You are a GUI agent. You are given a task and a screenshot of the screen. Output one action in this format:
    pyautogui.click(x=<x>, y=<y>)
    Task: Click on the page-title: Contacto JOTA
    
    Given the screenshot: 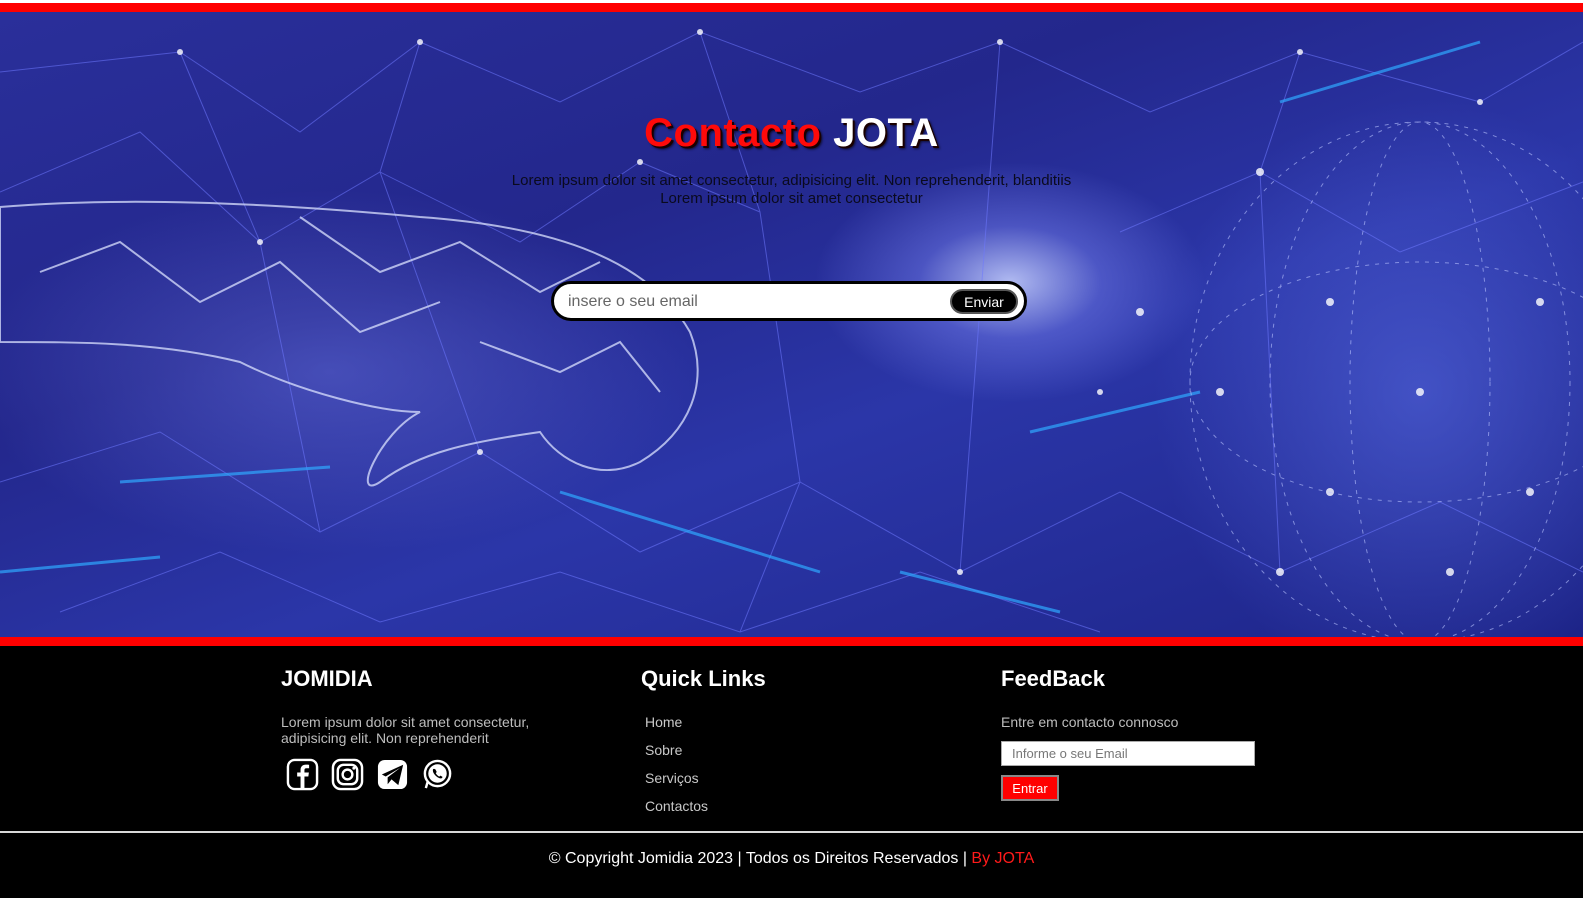 What is the action you would take?
    pyautogui.click(x=791, y=133)
    